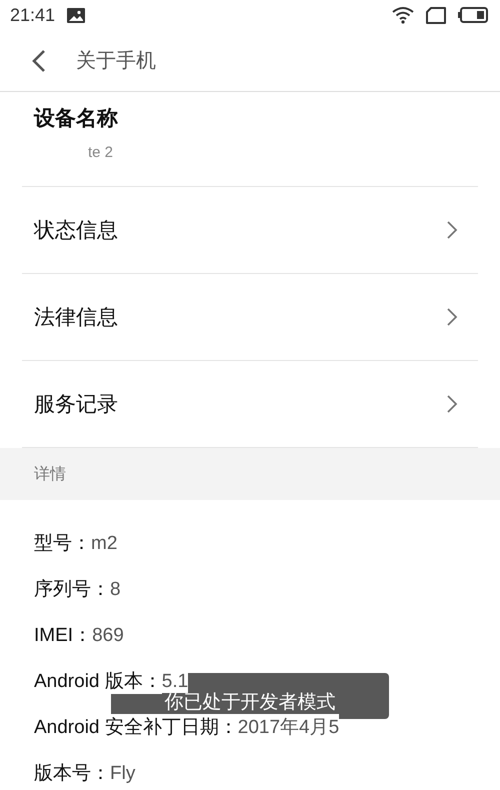  What do you see at coordinates (50, 474) in the screenshot?
I see `section-title: 详情` at bounding box center [50, 474].